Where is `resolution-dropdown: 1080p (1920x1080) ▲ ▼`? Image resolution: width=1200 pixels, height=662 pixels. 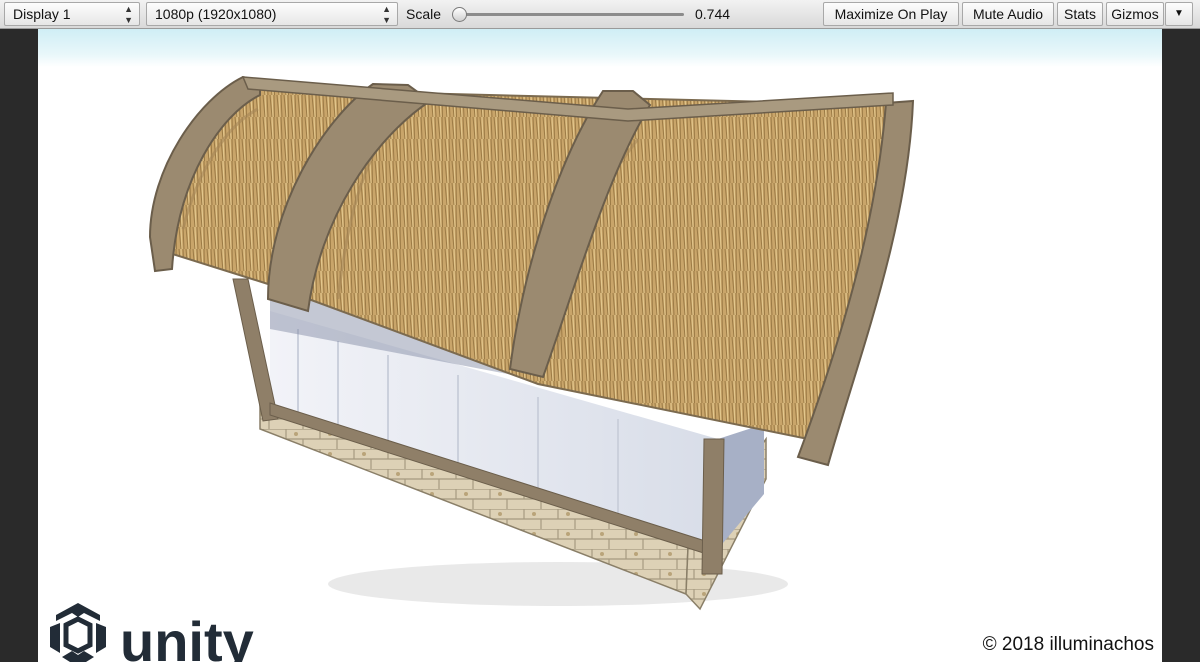 resolution-dropdown: 1080p (1920x1080) ▲ ▼ is located at coordinates (272, 14).